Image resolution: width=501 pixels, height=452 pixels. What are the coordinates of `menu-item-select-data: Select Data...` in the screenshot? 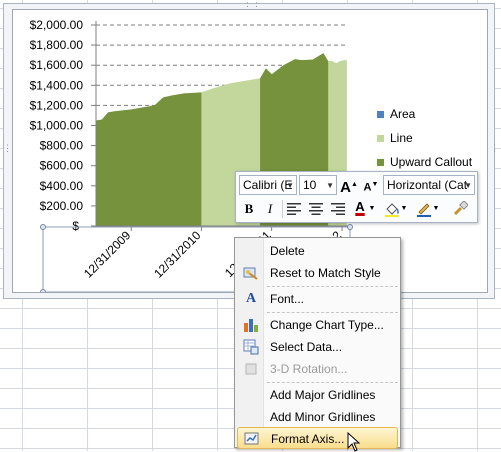 It's located at (317, 347).